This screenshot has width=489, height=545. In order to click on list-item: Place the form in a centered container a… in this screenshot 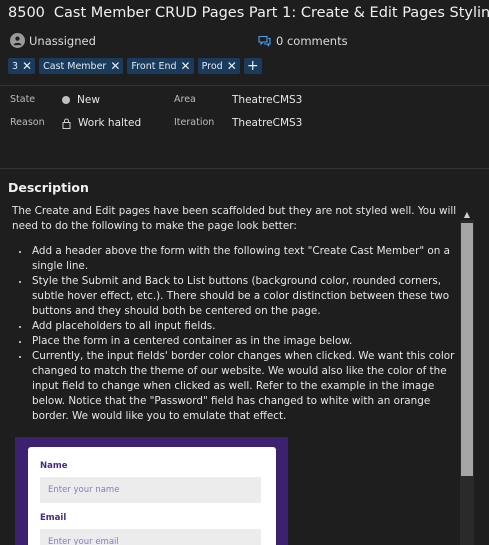, I will do `click(246, 341)`.